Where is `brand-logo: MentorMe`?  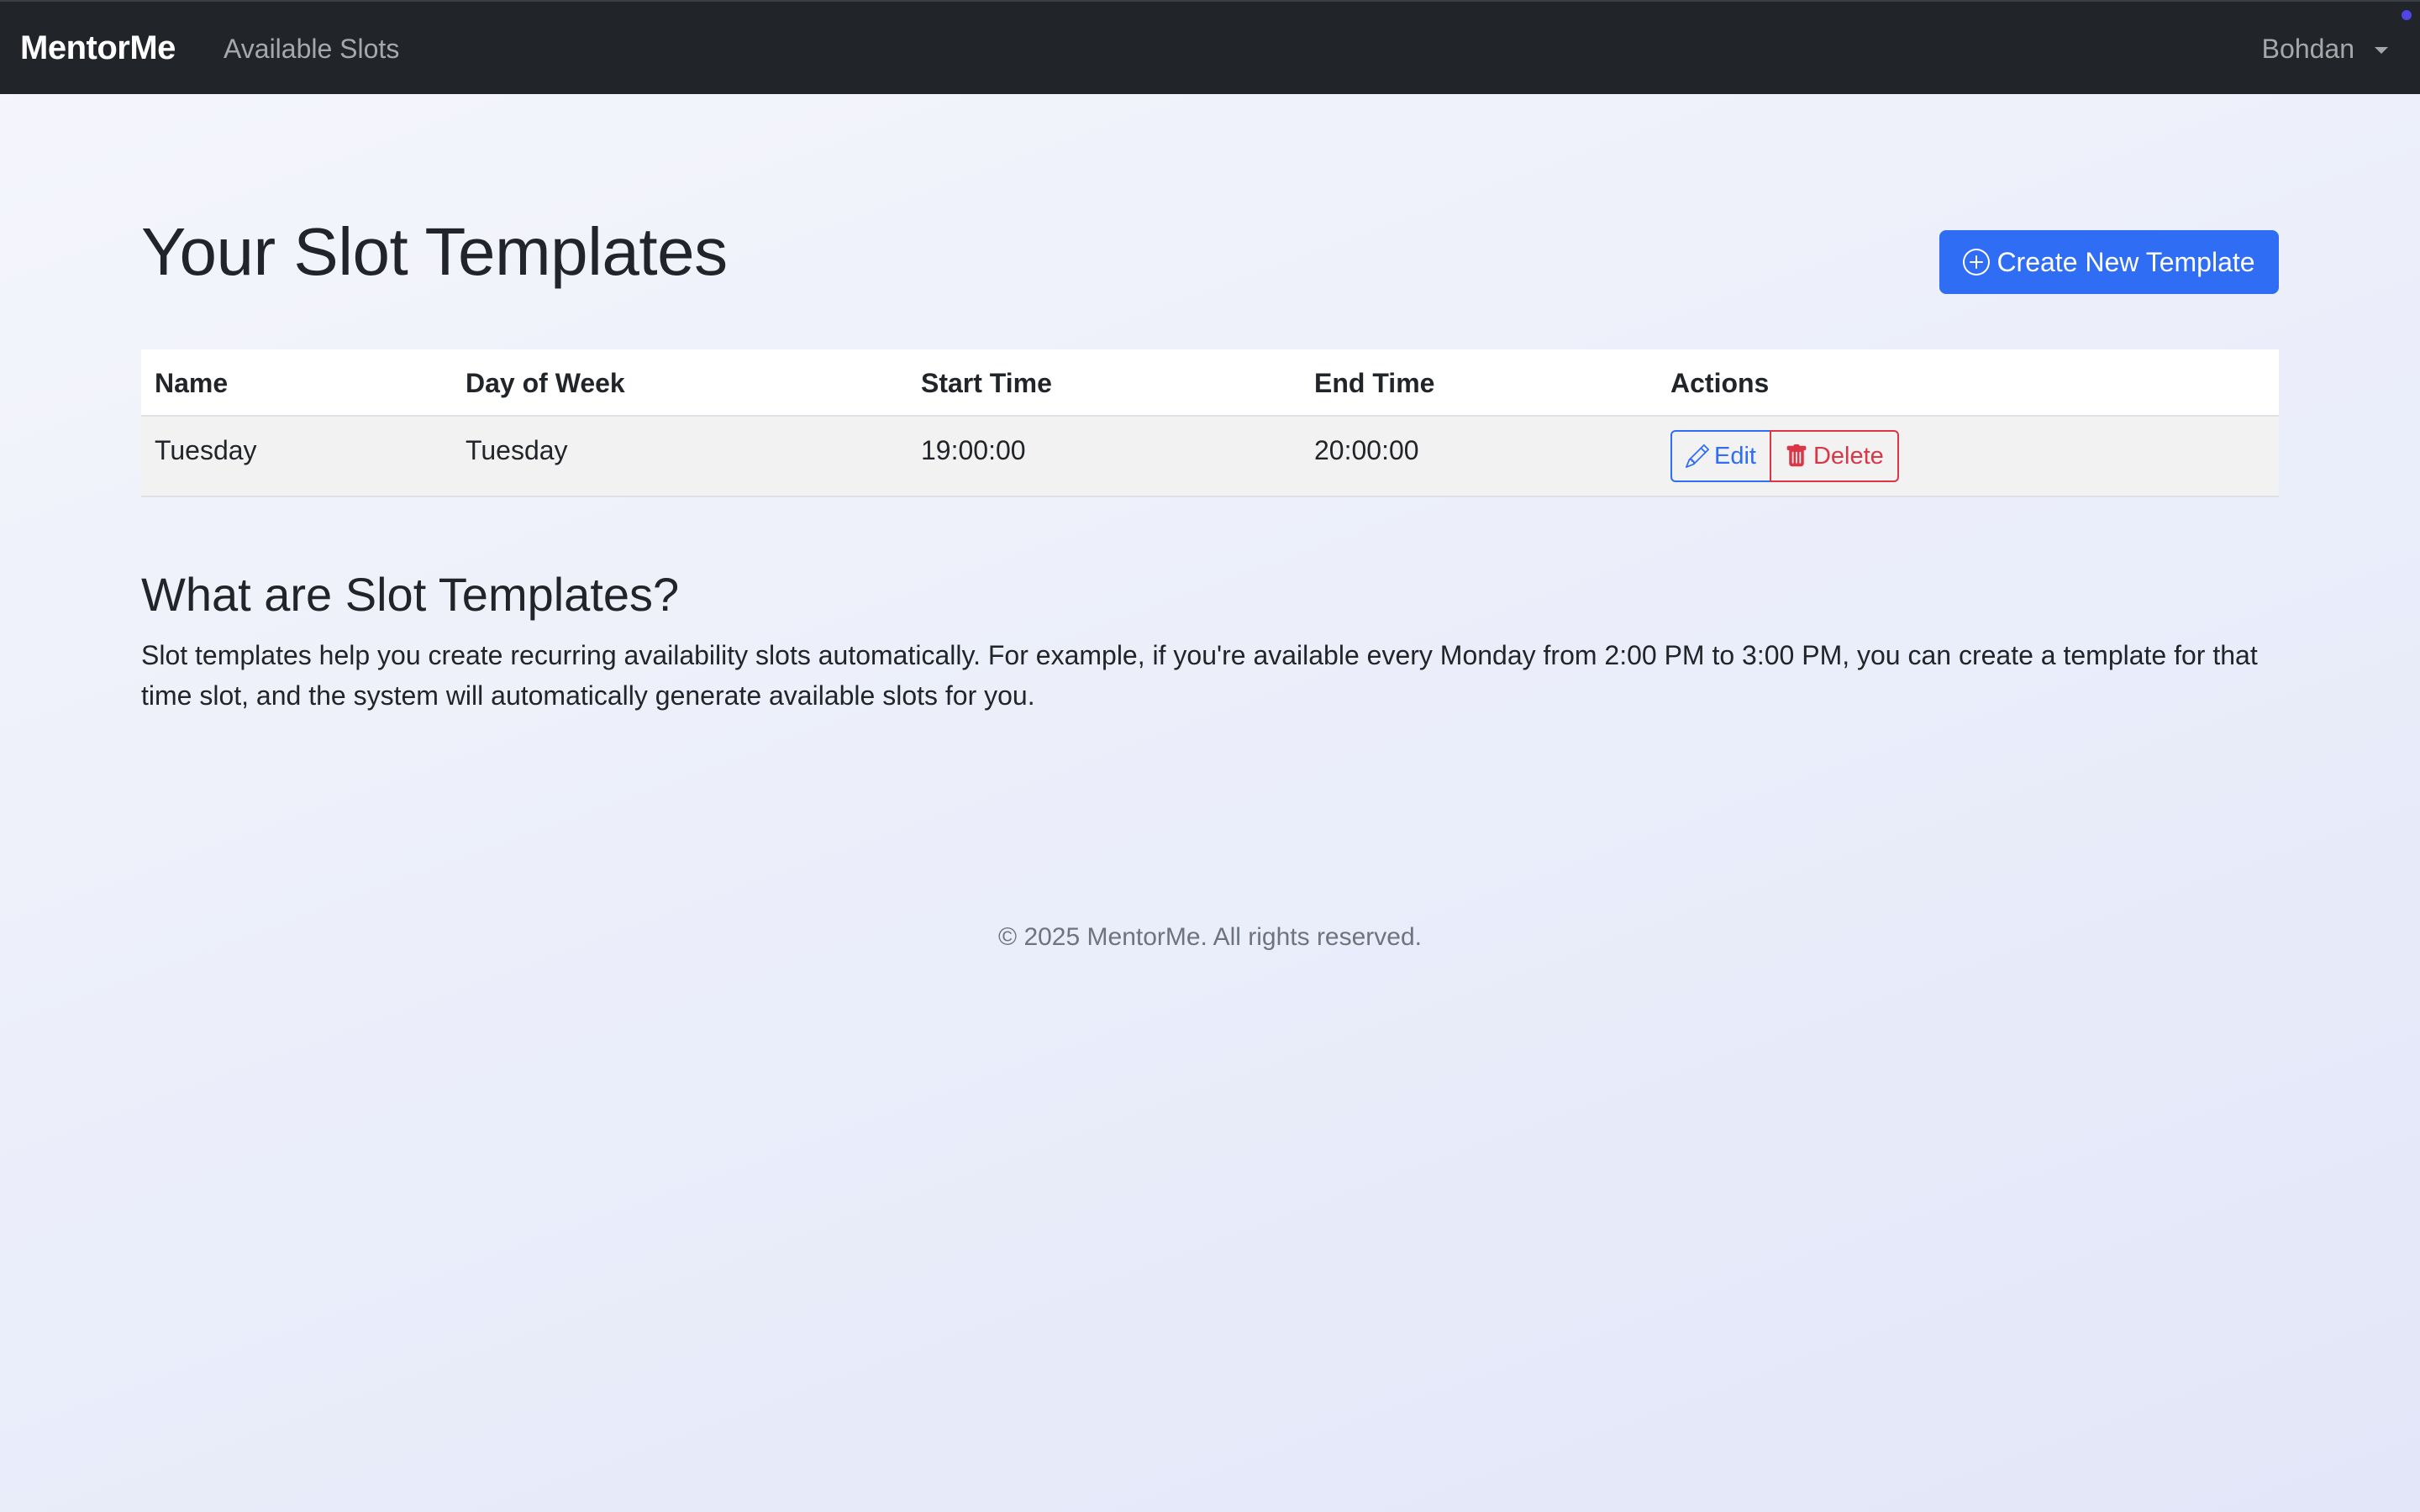
brand-logo: MentorMe is located at coordinates (98, 48).